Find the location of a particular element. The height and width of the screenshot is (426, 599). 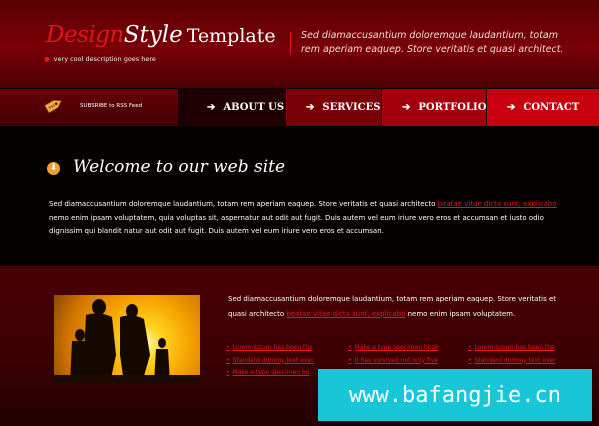

list-link-label: It has survived not only five is located at coordinates (396, 360).